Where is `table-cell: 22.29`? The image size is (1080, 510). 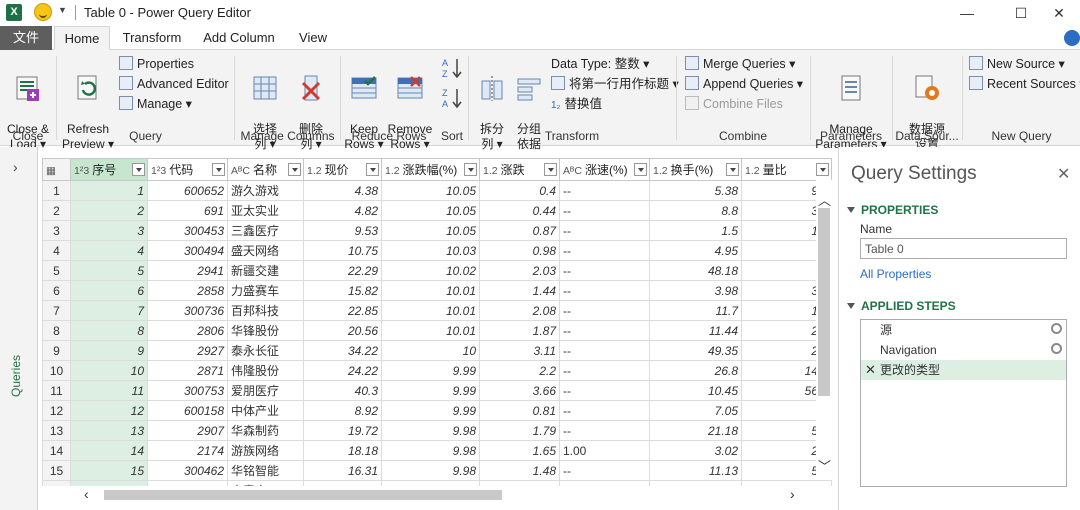 table-cell: 22.29 is located at coordinates (342, 270).